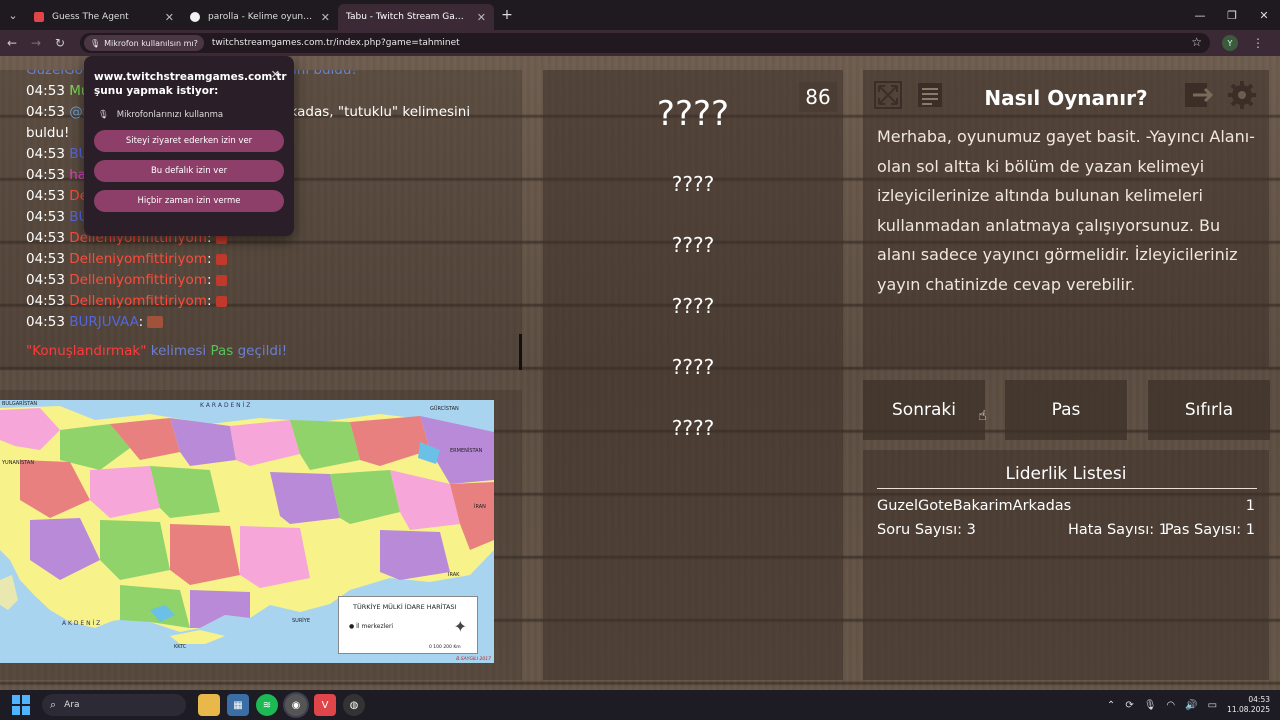 The width and height of the screenshot is (1280, 720). Describe the element at coordinates (1264, 15) in the screenshot. I see `close-window-icon: ✕` at that location.